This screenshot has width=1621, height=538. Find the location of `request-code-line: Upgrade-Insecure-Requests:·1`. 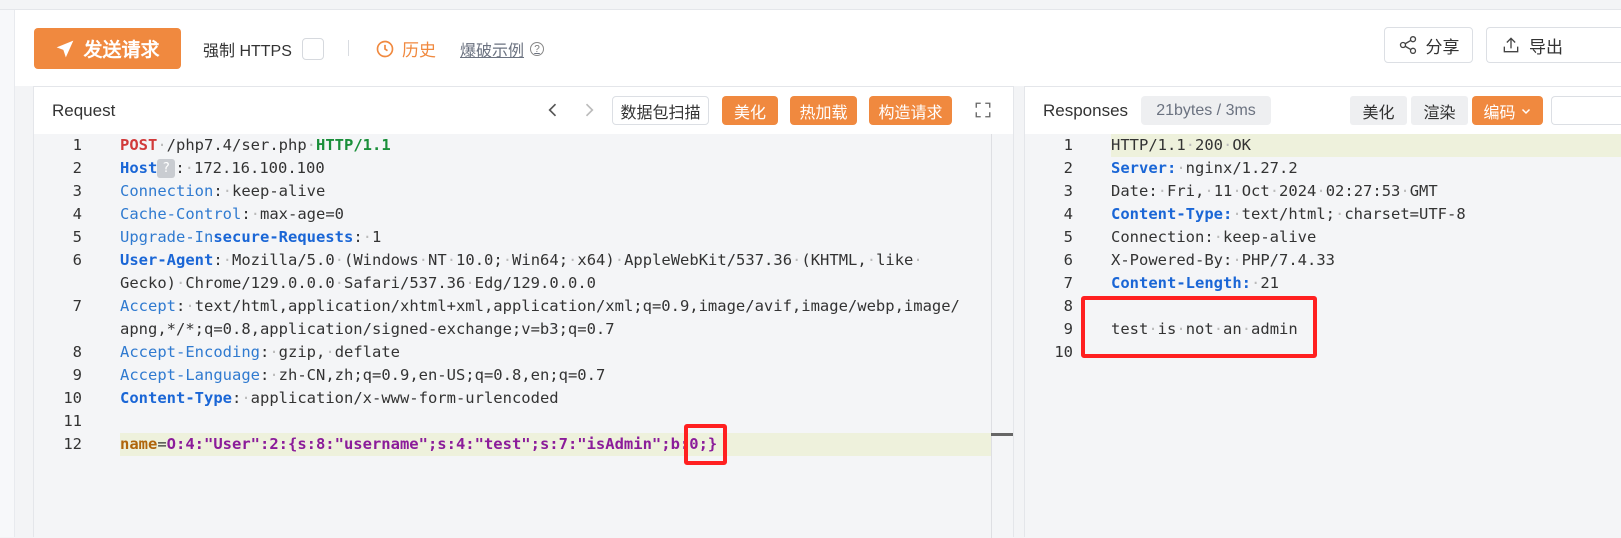

request-code-line: Upgrade-Insecure-Requests:·1 is located at coordinates (250, 237).